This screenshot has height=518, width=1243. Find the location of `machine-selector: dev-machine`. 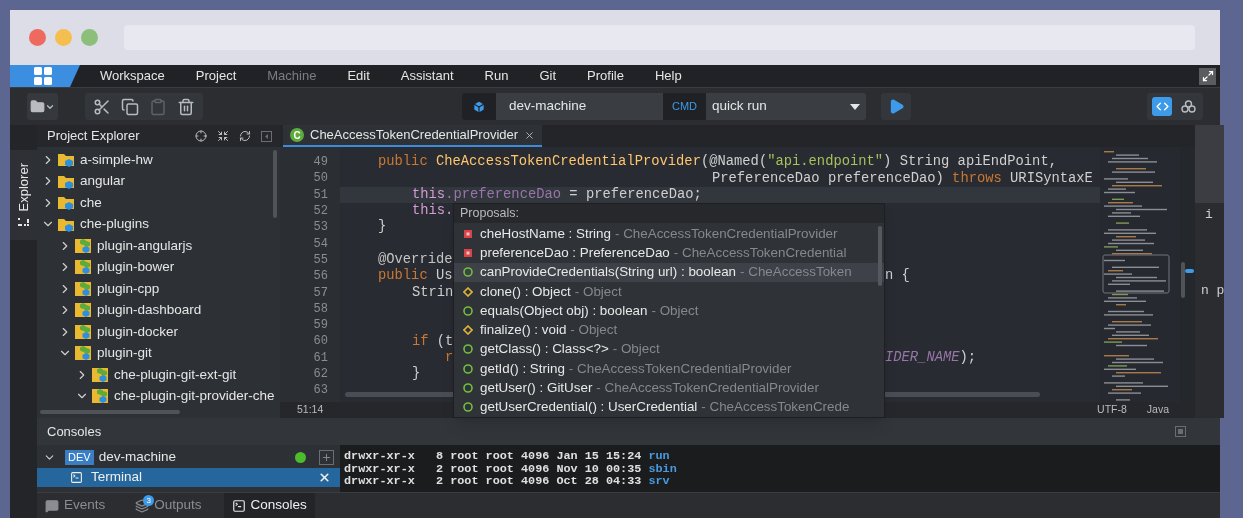

machine-selector: dev-machine is located at coordinates (562, 106).